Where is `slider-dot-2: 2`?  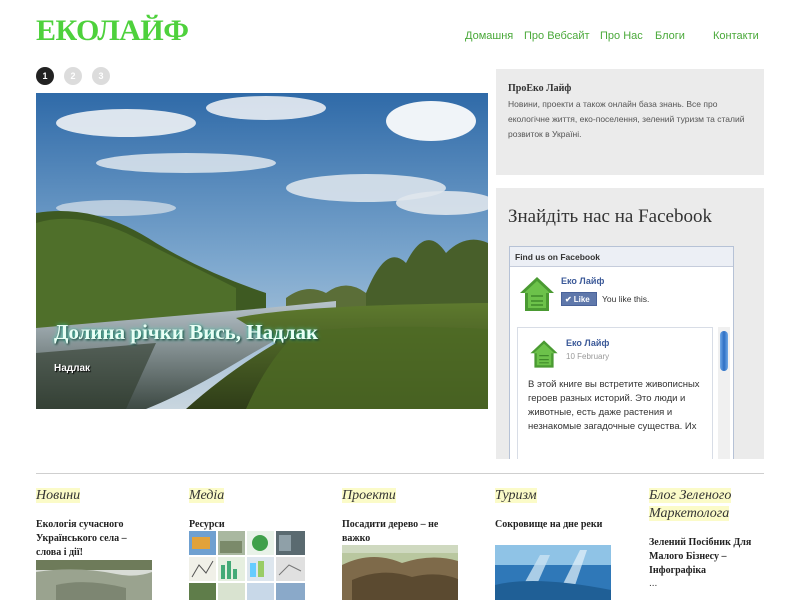
slider-dot-2: 2 is located at coordinates (73, 76).